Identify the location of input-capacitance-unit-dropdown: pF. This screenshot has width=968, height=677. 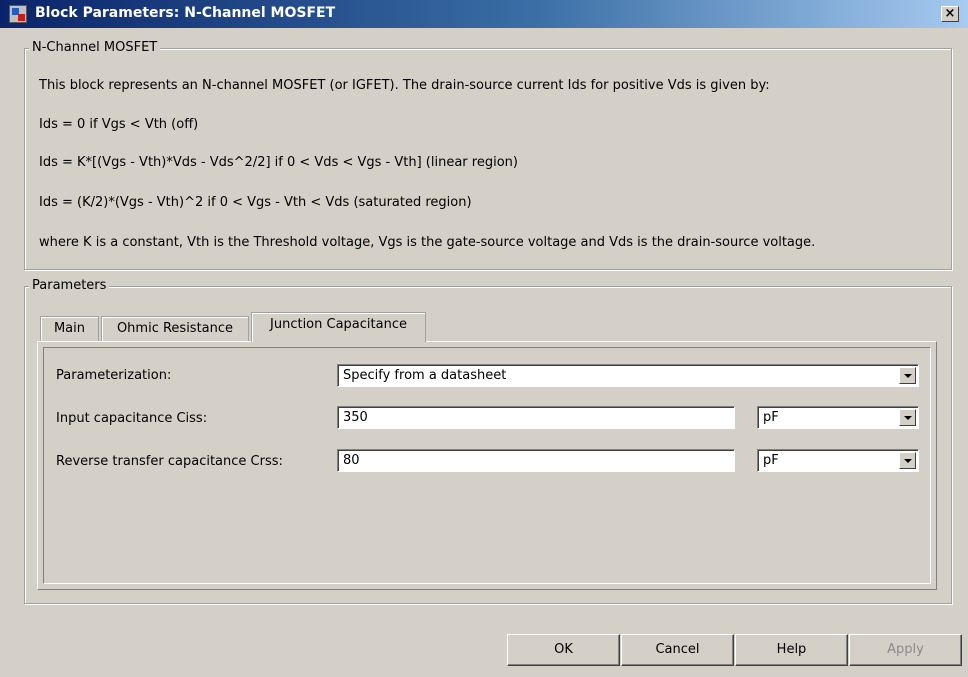
(838, 417).